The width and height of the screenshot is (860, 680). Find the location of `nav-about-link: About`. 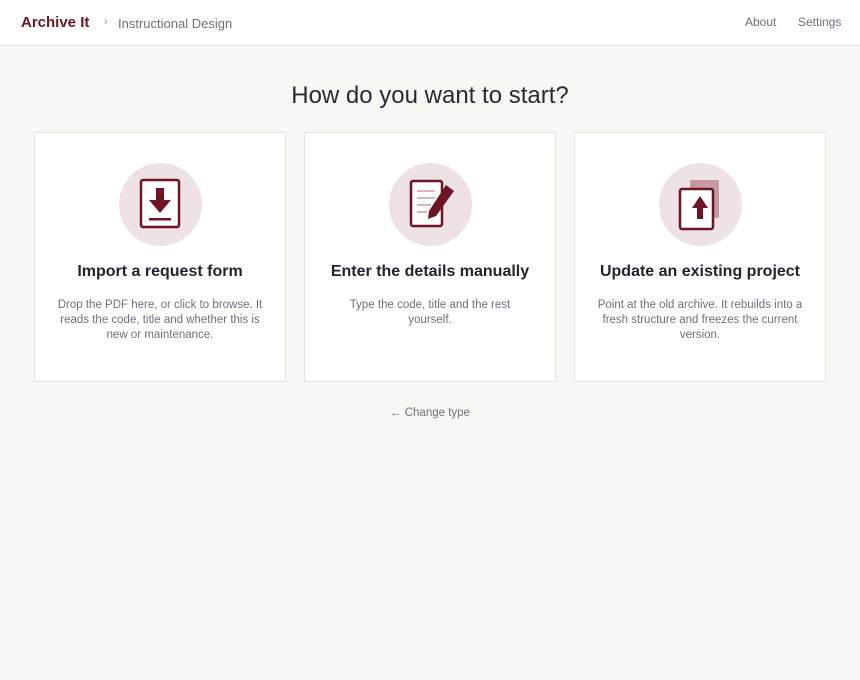

nav-about-link: About is located at coordinates (760, 22).